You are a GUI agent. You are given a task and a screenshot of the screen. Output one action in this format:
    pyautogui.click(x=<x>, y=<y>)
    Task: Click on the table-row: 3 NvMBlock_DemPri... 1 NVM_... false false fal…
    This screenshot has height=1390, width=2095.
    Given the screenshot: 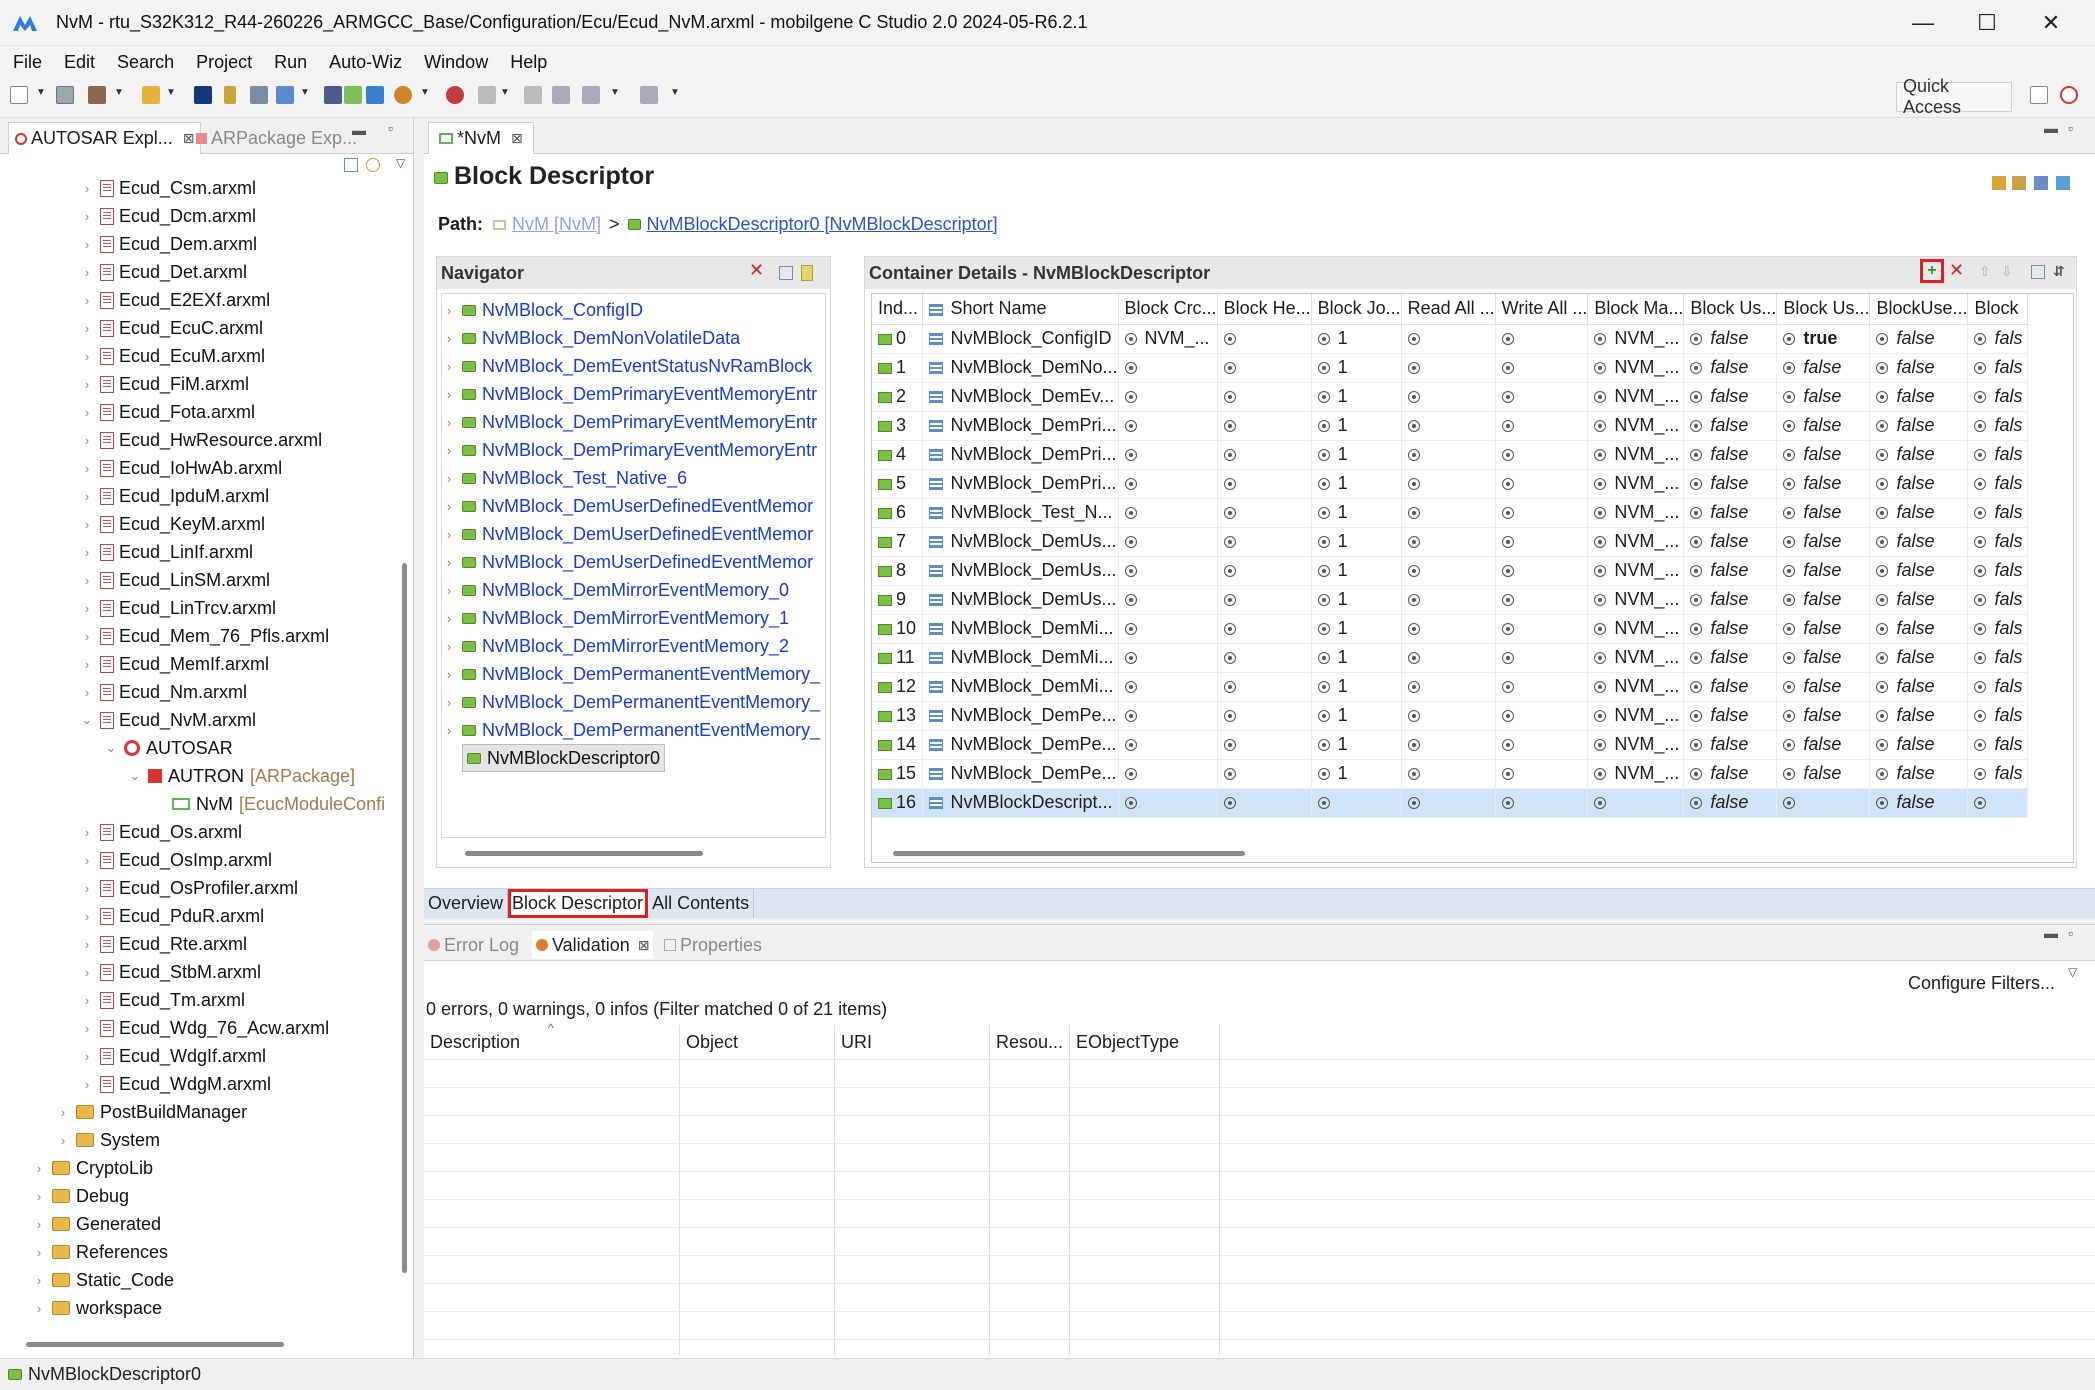 What is the action you would take?
    pyautogui.click(x=1450, y=426)
    